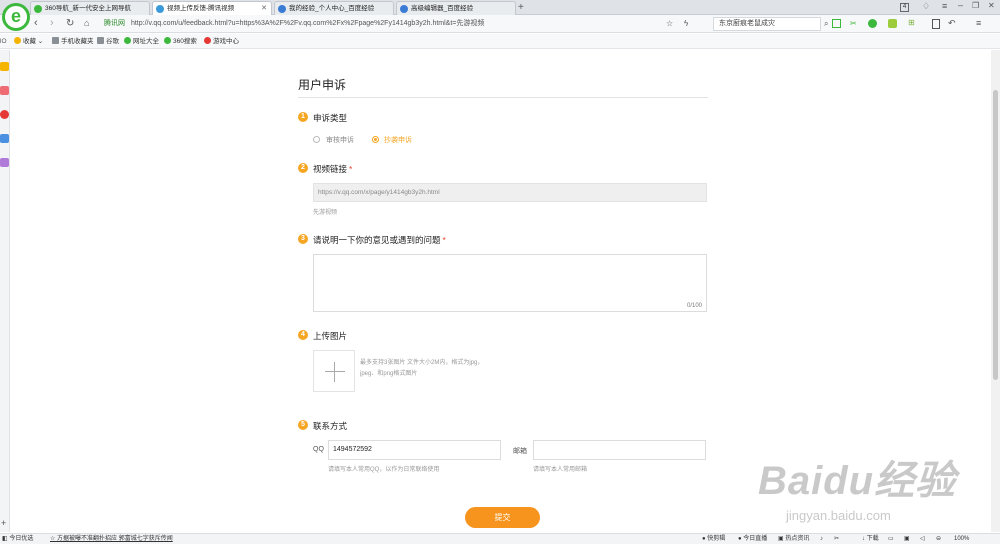  What do you see at coordinates (767, 24) in the screenshot?
I see `search-input: 东京廚痕老鼠成灾` at bounding box center [767, 24].